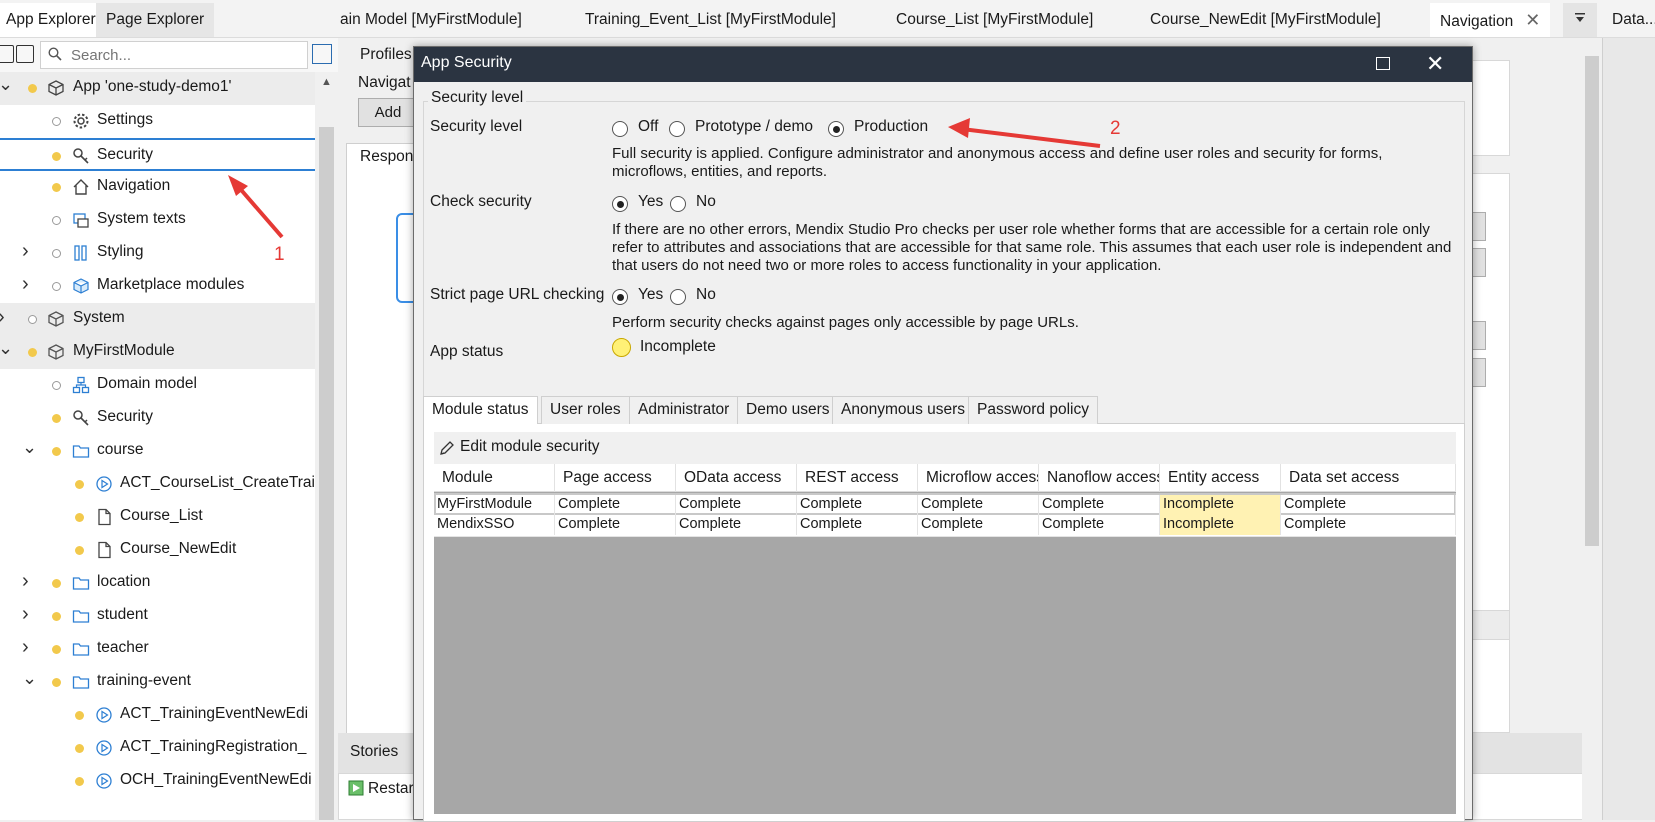  I want to click on tab-overflow-button, so click(1580, 20).